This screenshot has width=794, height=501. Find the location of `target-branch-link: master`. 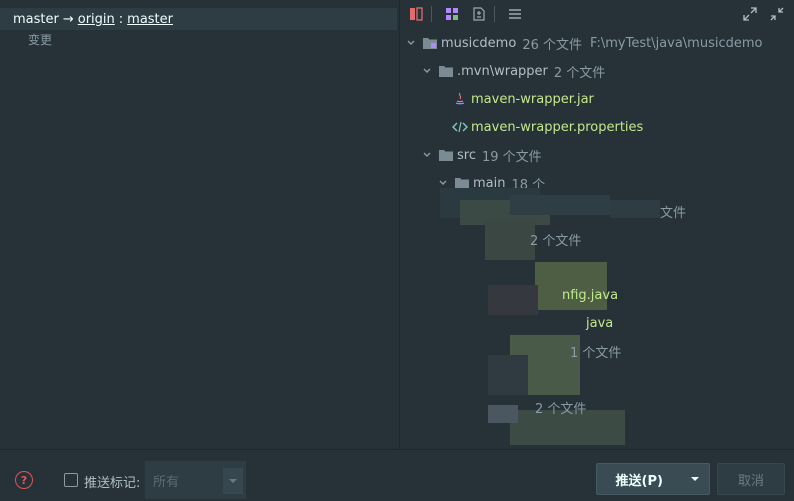

target-branch-link: master is located at coordinates (150, 19).